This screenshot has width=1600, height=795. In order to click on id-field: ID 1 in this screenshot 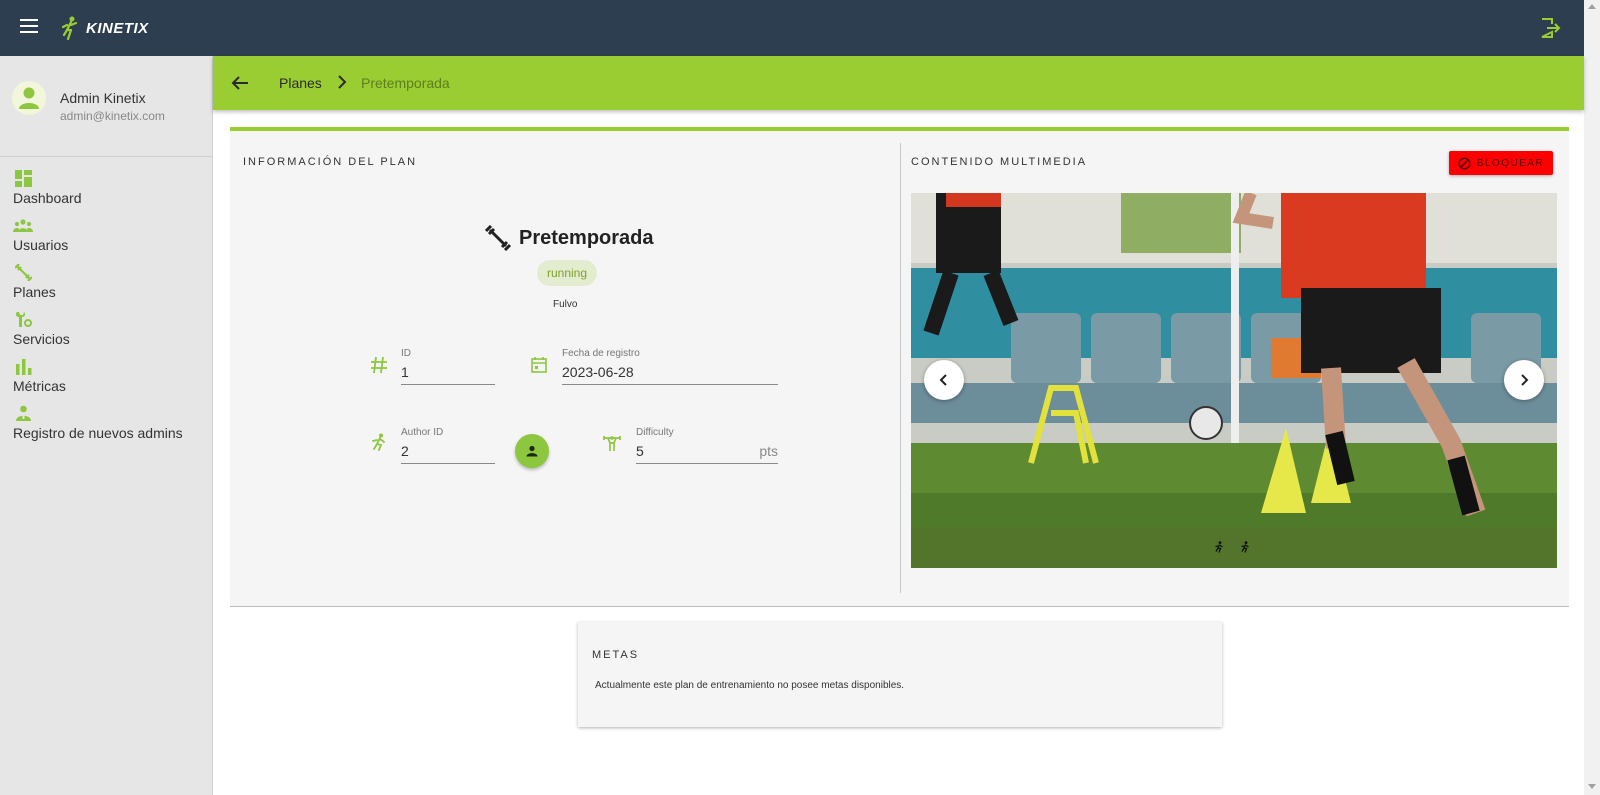, I will do `click(448, 367)`.